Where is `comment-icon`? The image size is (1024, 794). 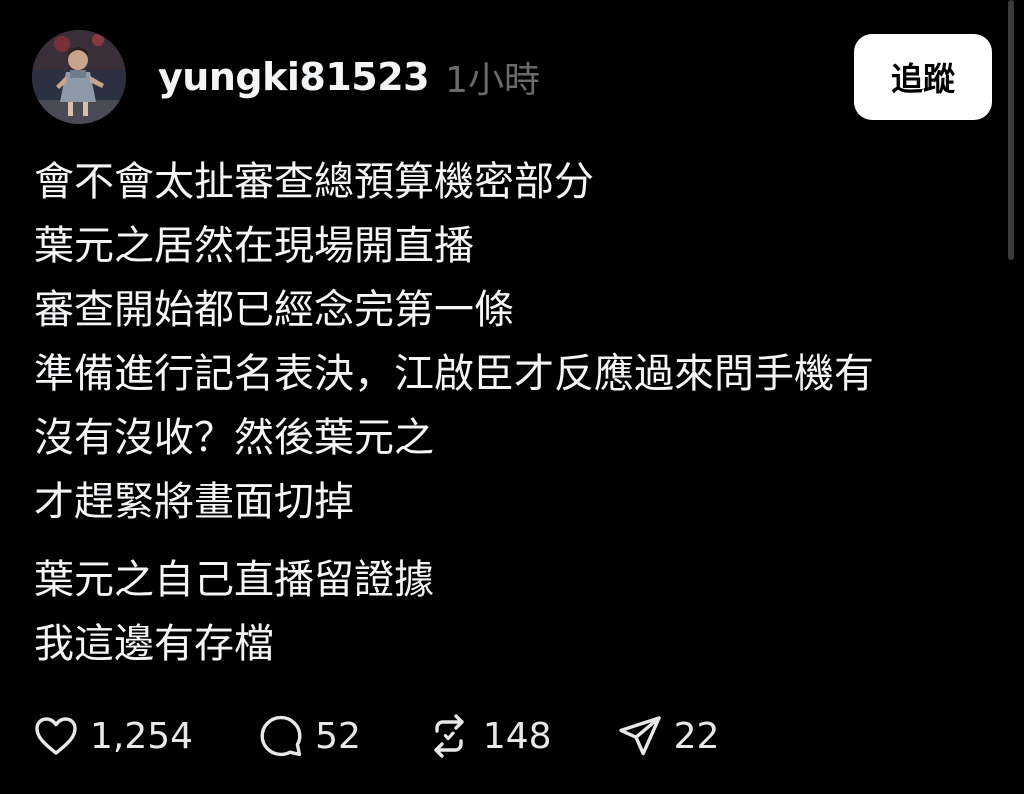
comment-icon is located at coordinates (281, 736).